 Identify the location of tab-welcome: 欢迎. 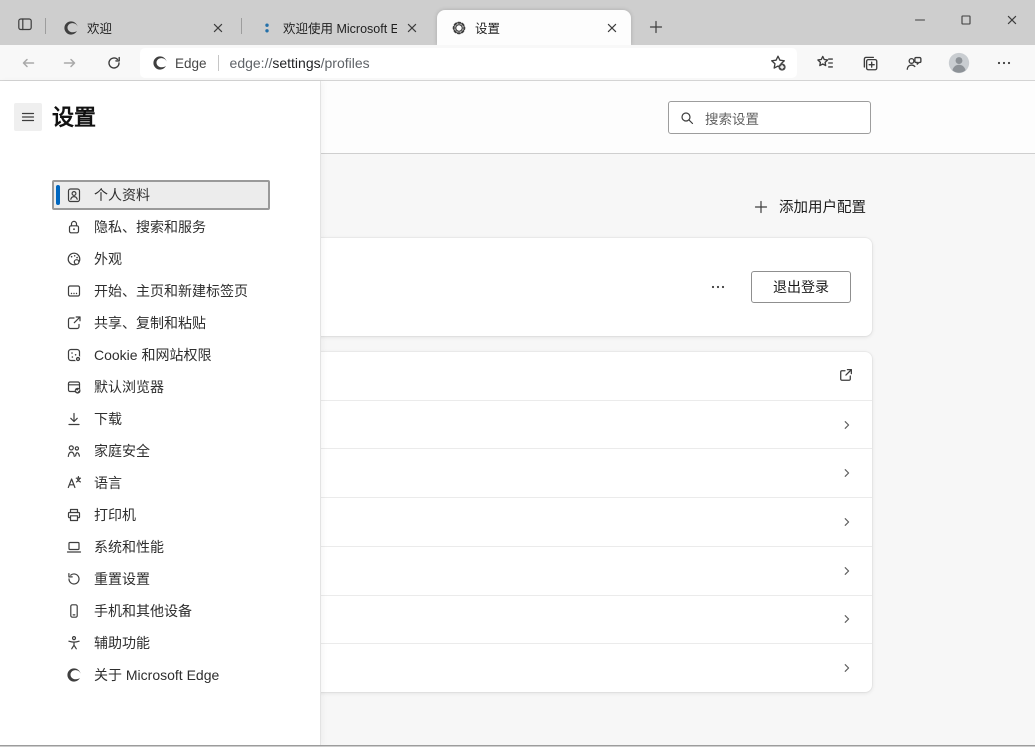
(143, 27).